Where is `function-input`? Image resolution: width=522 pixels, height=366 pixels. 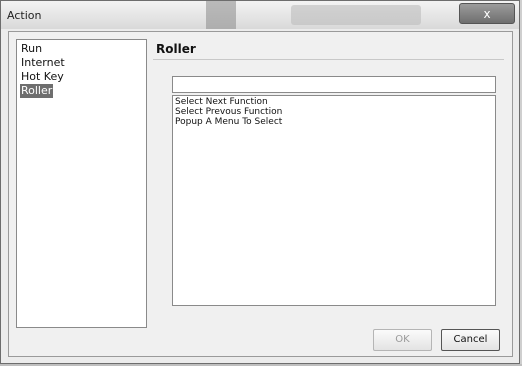 function-input is located at coordinates (334, 84).